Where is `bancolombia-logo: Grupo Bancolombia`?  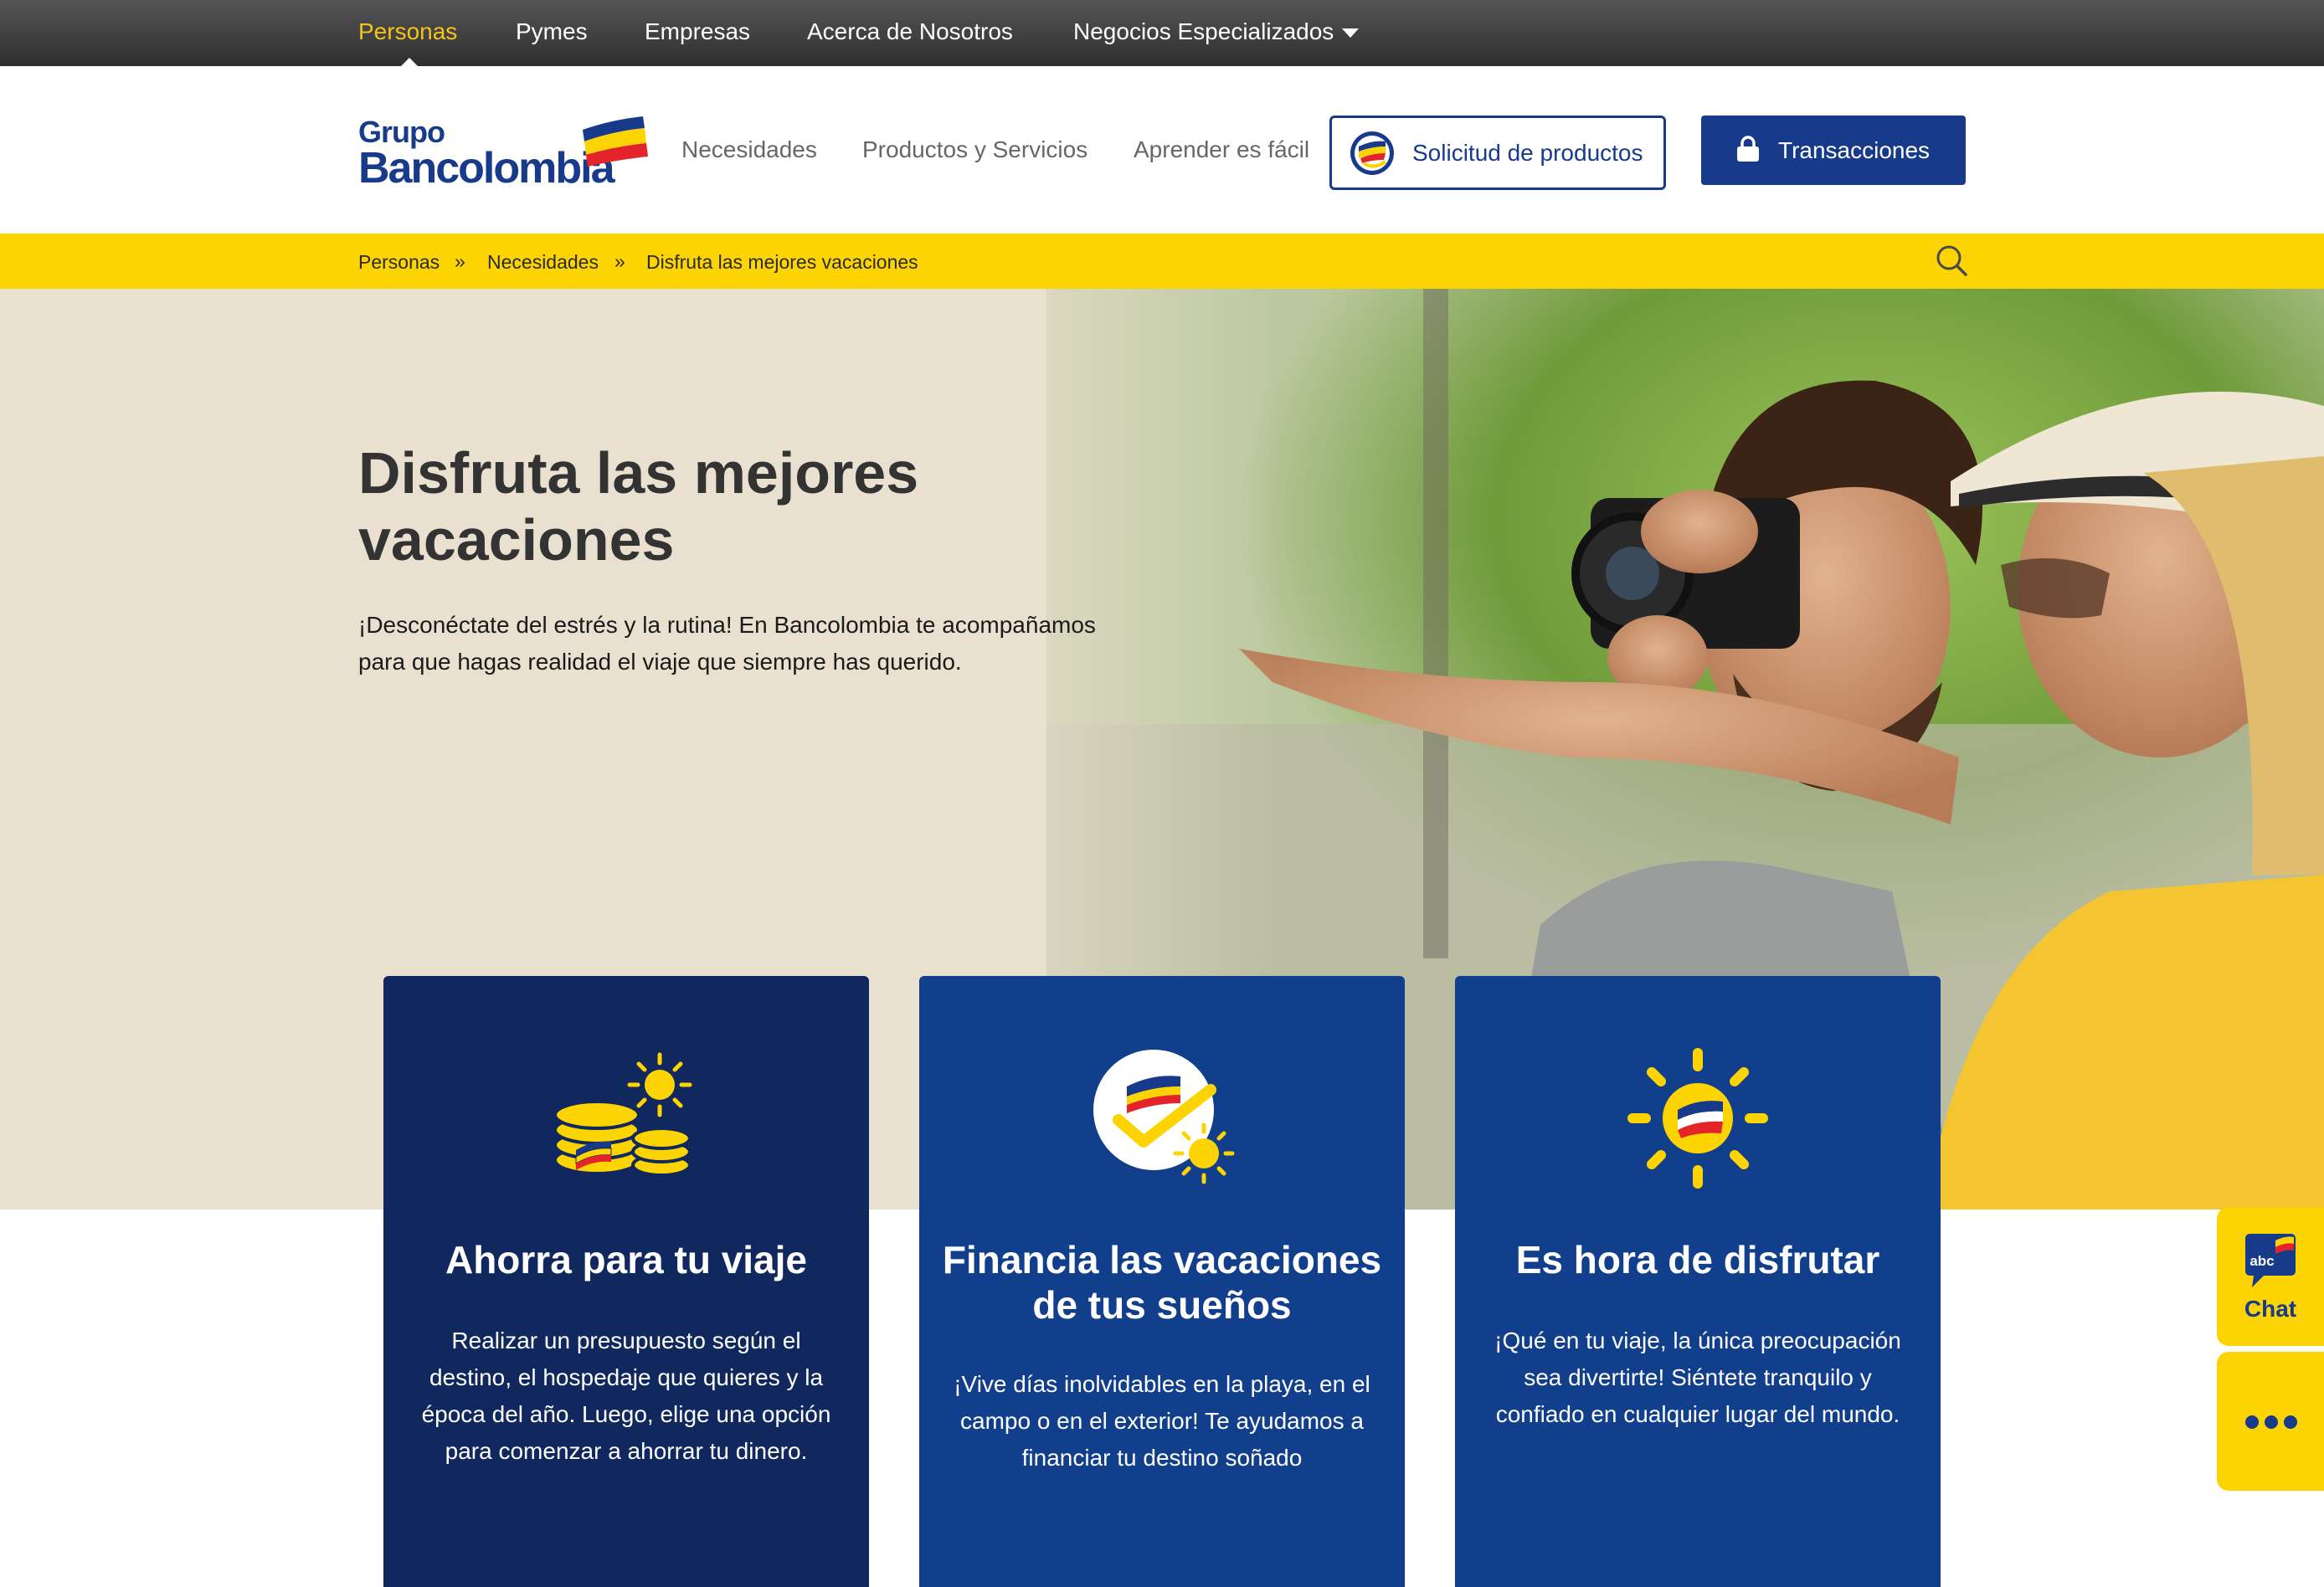 bancolombia-logo: Grupo Bancolombia is located at coordinates (503, 154).